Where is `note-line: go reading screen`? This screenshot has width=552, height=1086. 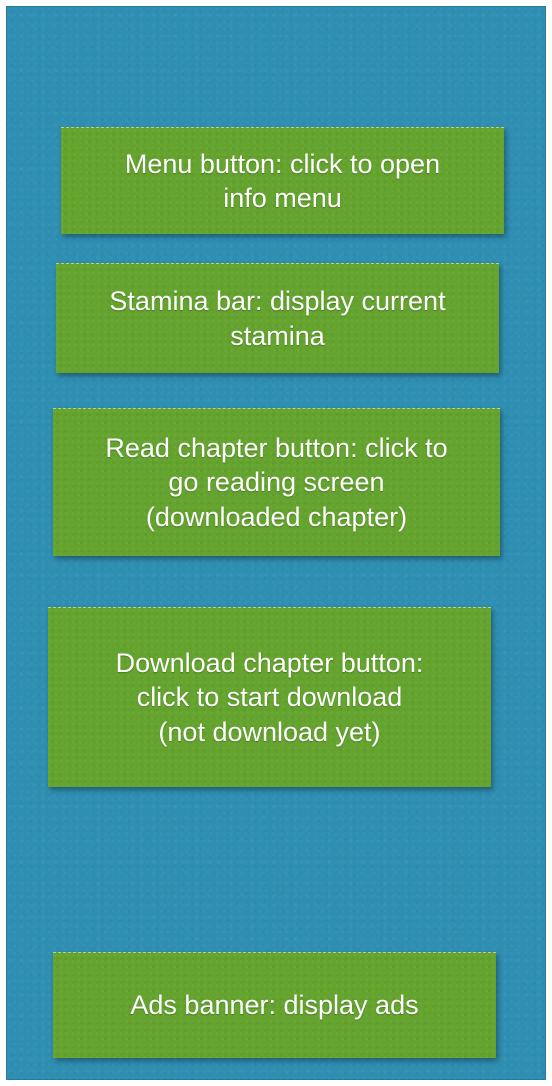
note-line: go reading screen is located at coordinates (276, 482).